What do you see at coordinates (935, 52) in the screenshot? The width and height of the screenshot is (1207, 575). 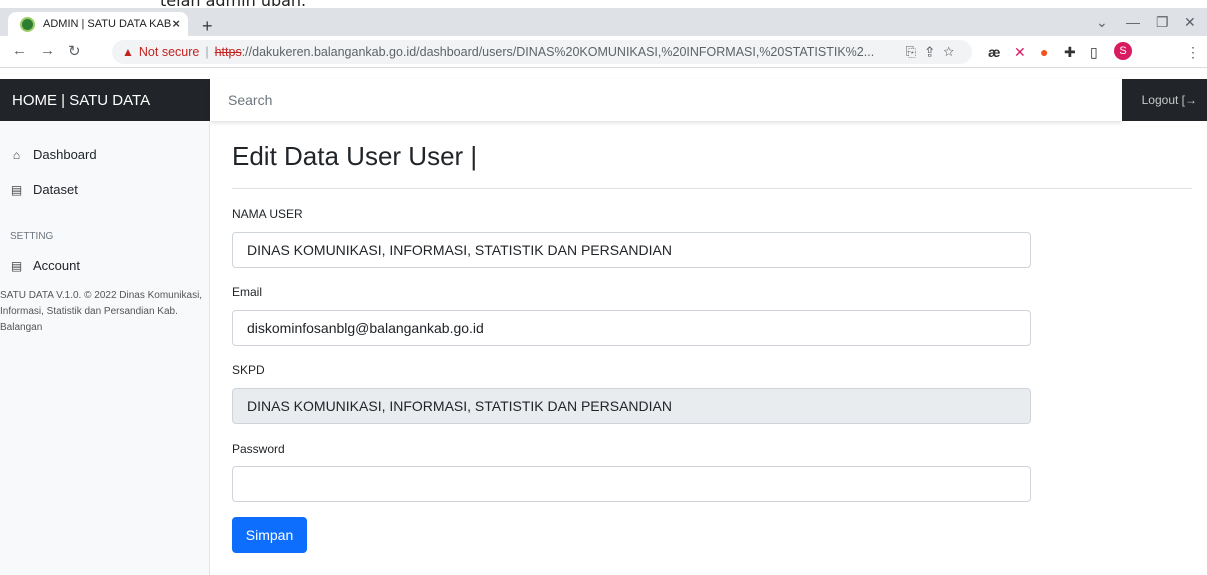 I see `omnibox-action-icons: ⎘⇪☆` at bounding box center [935, 52].